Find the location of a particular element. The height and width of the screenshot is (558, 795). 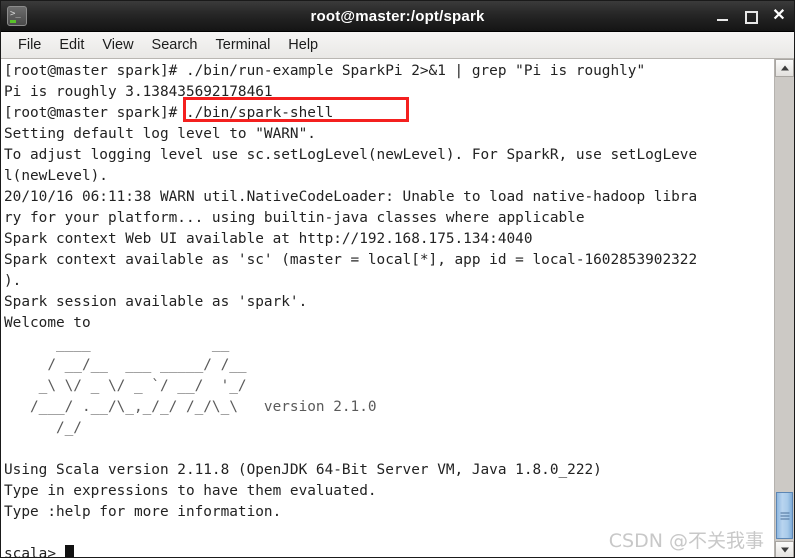

menu-item-edit: Edit is located at coordinates (71, 45).